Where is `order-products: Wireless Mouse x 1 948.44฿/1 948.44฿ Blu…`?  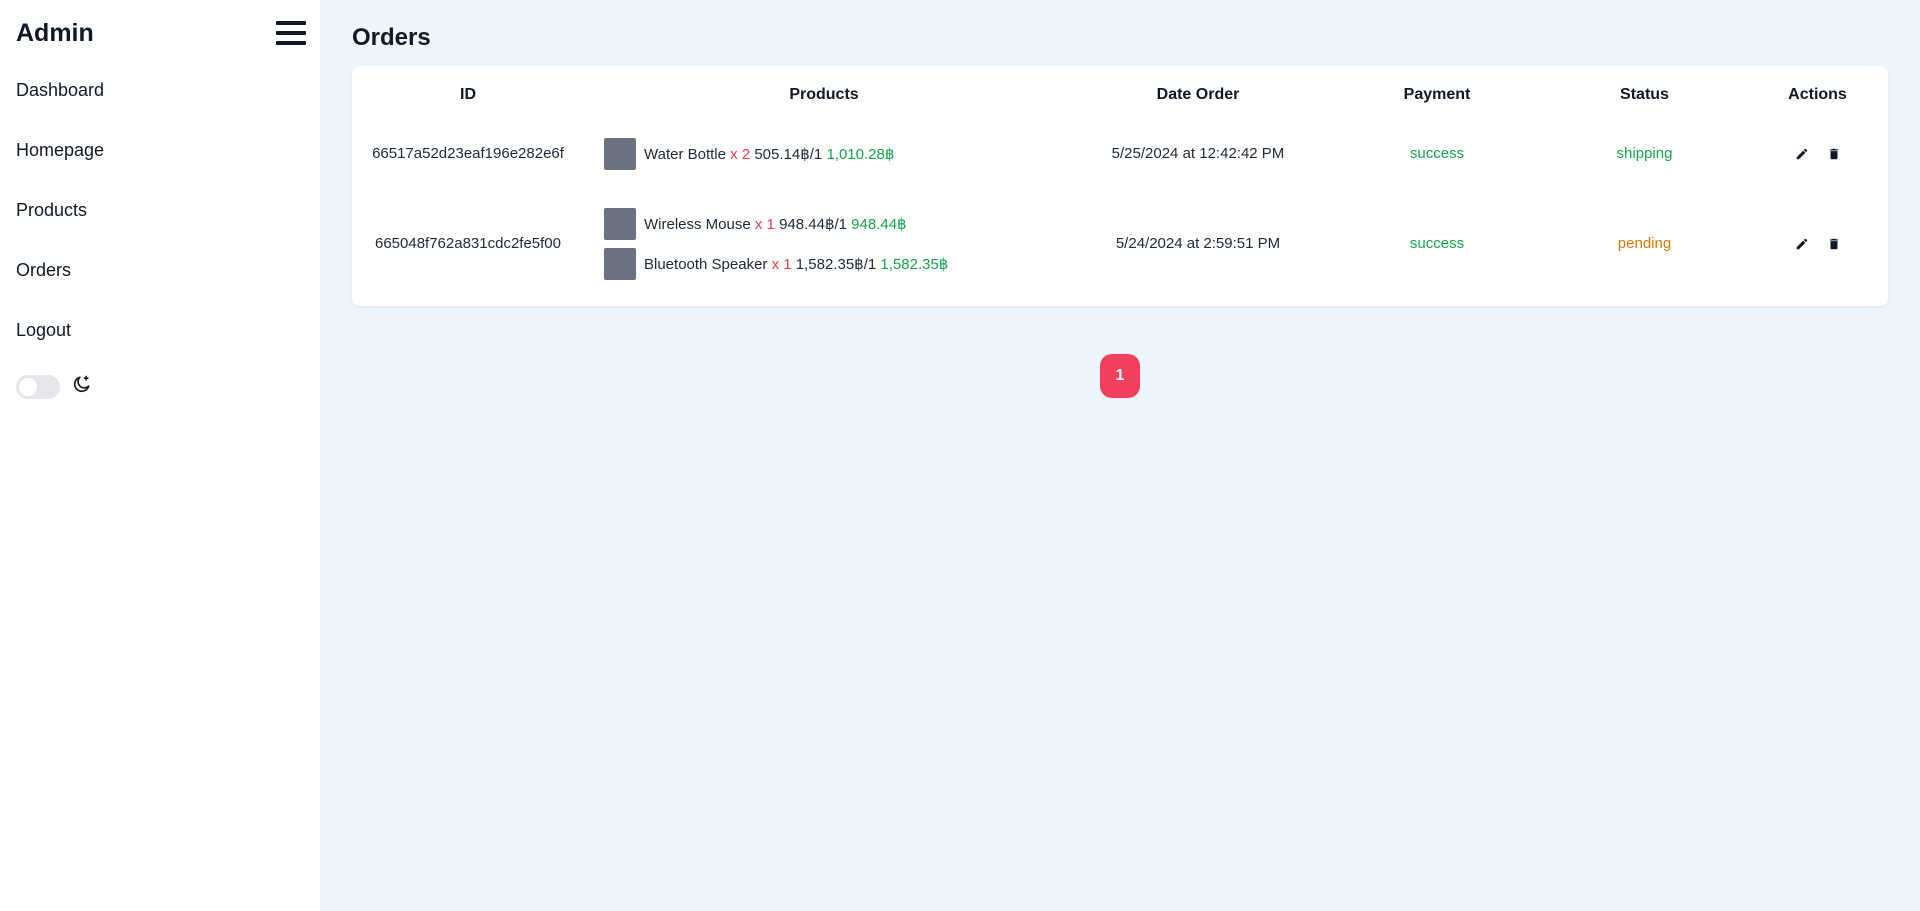
order-products: Wireless Mouse x 1 948.44฿/1 948.44฿ Blu… is located at coordinates (824, 243).